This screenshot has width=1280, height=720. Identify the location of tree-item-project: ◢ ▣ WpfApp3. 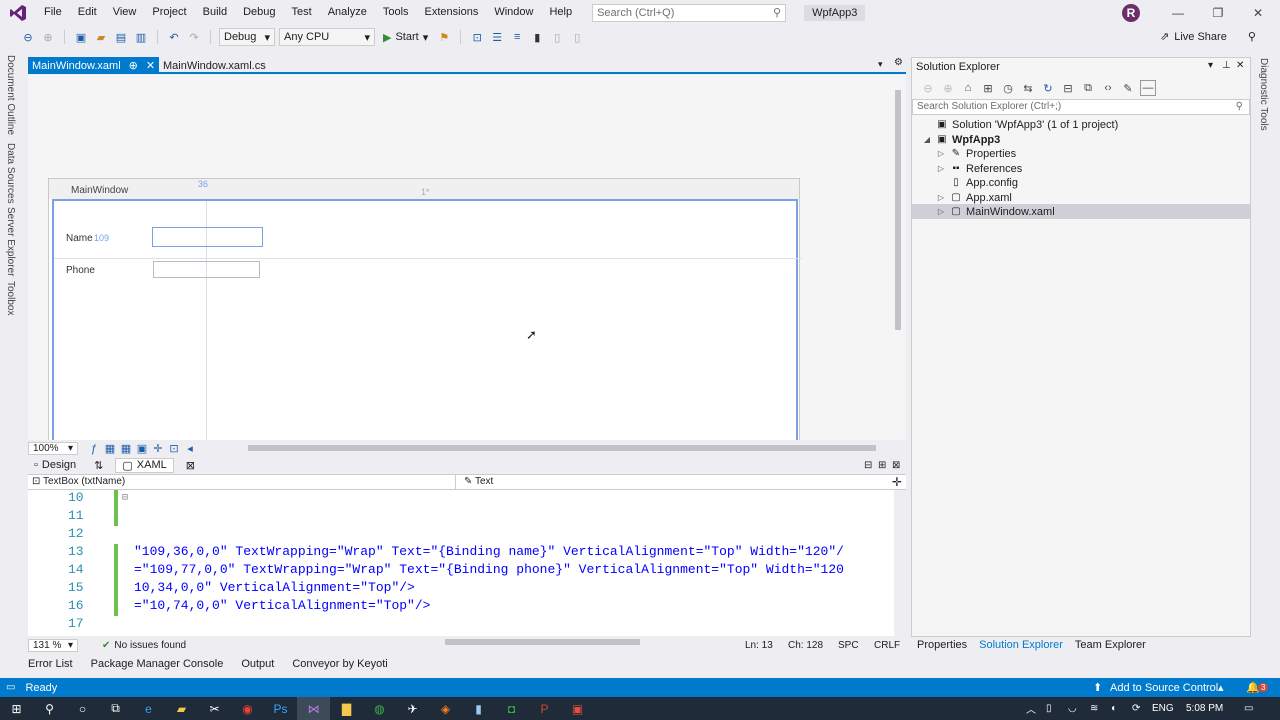
(1081, 139).